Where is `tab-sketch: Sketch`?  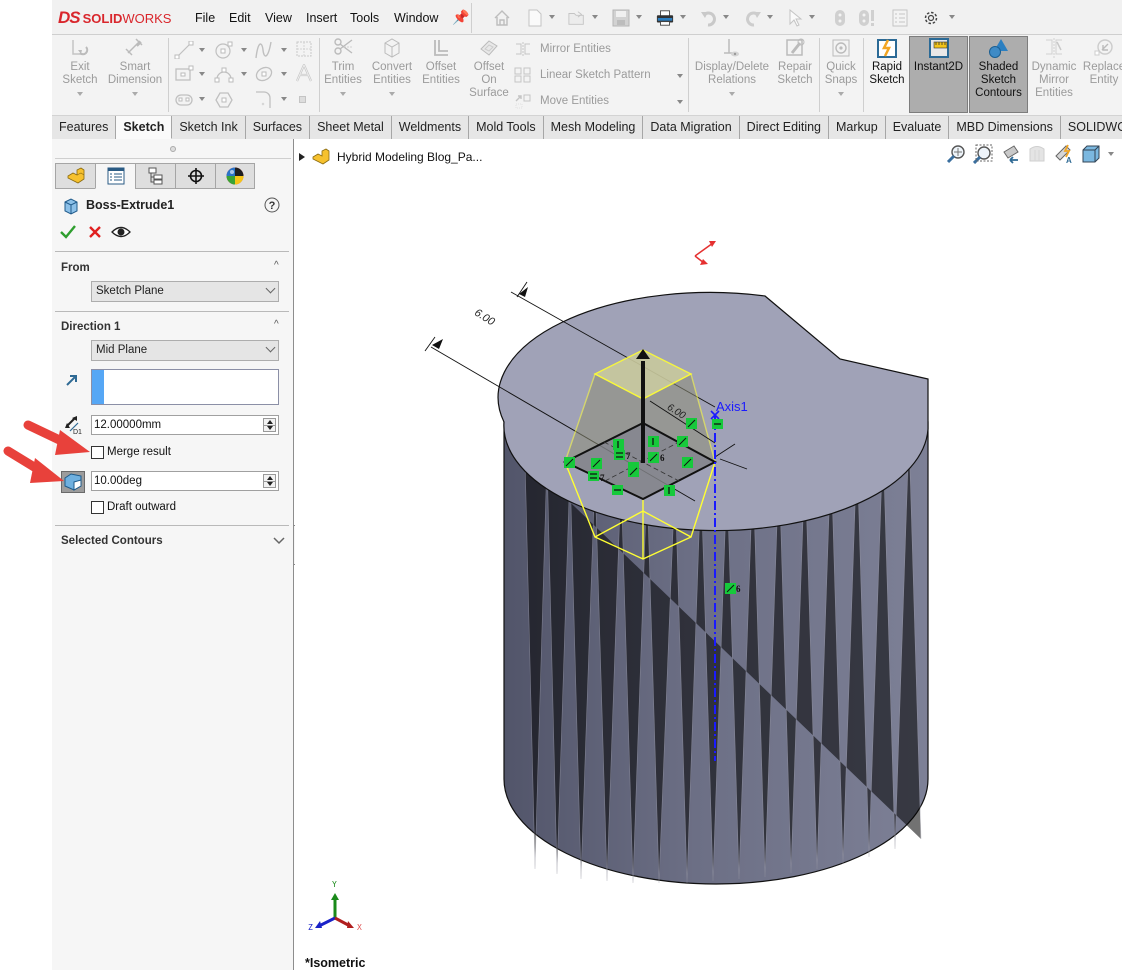
tab-sketch: Sketch is located at coordinates (144, 127).